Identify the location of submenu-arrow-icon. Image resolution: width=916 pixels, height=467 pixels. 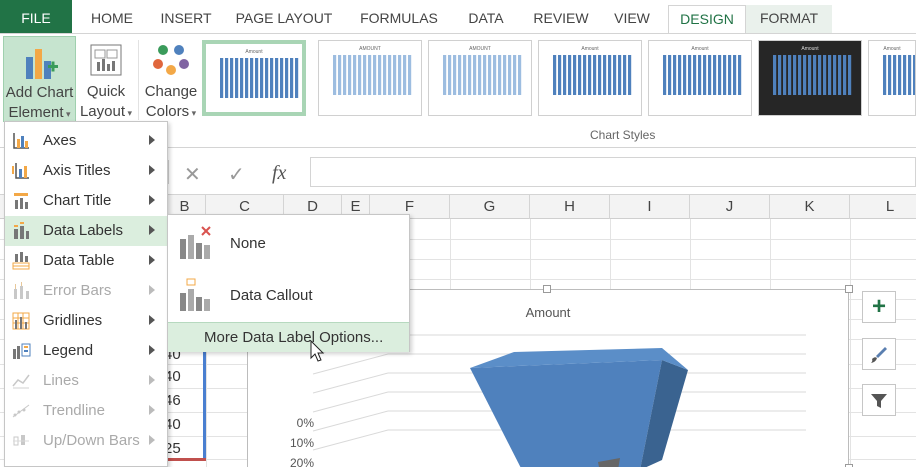
(152, 440).